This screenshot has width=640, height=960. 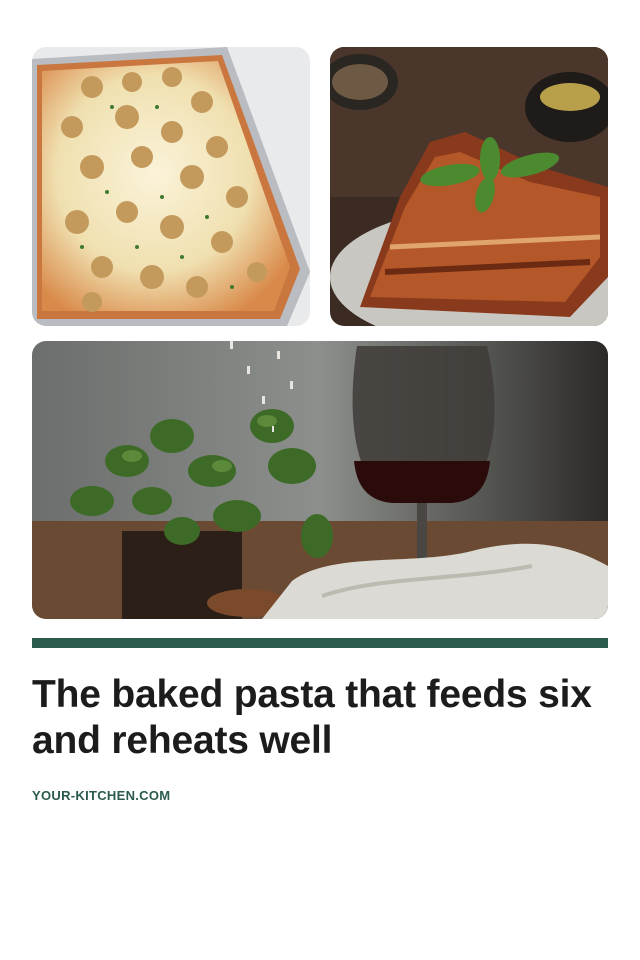 I want to click on lasagna-slice-image, so click(x=469, y=186).